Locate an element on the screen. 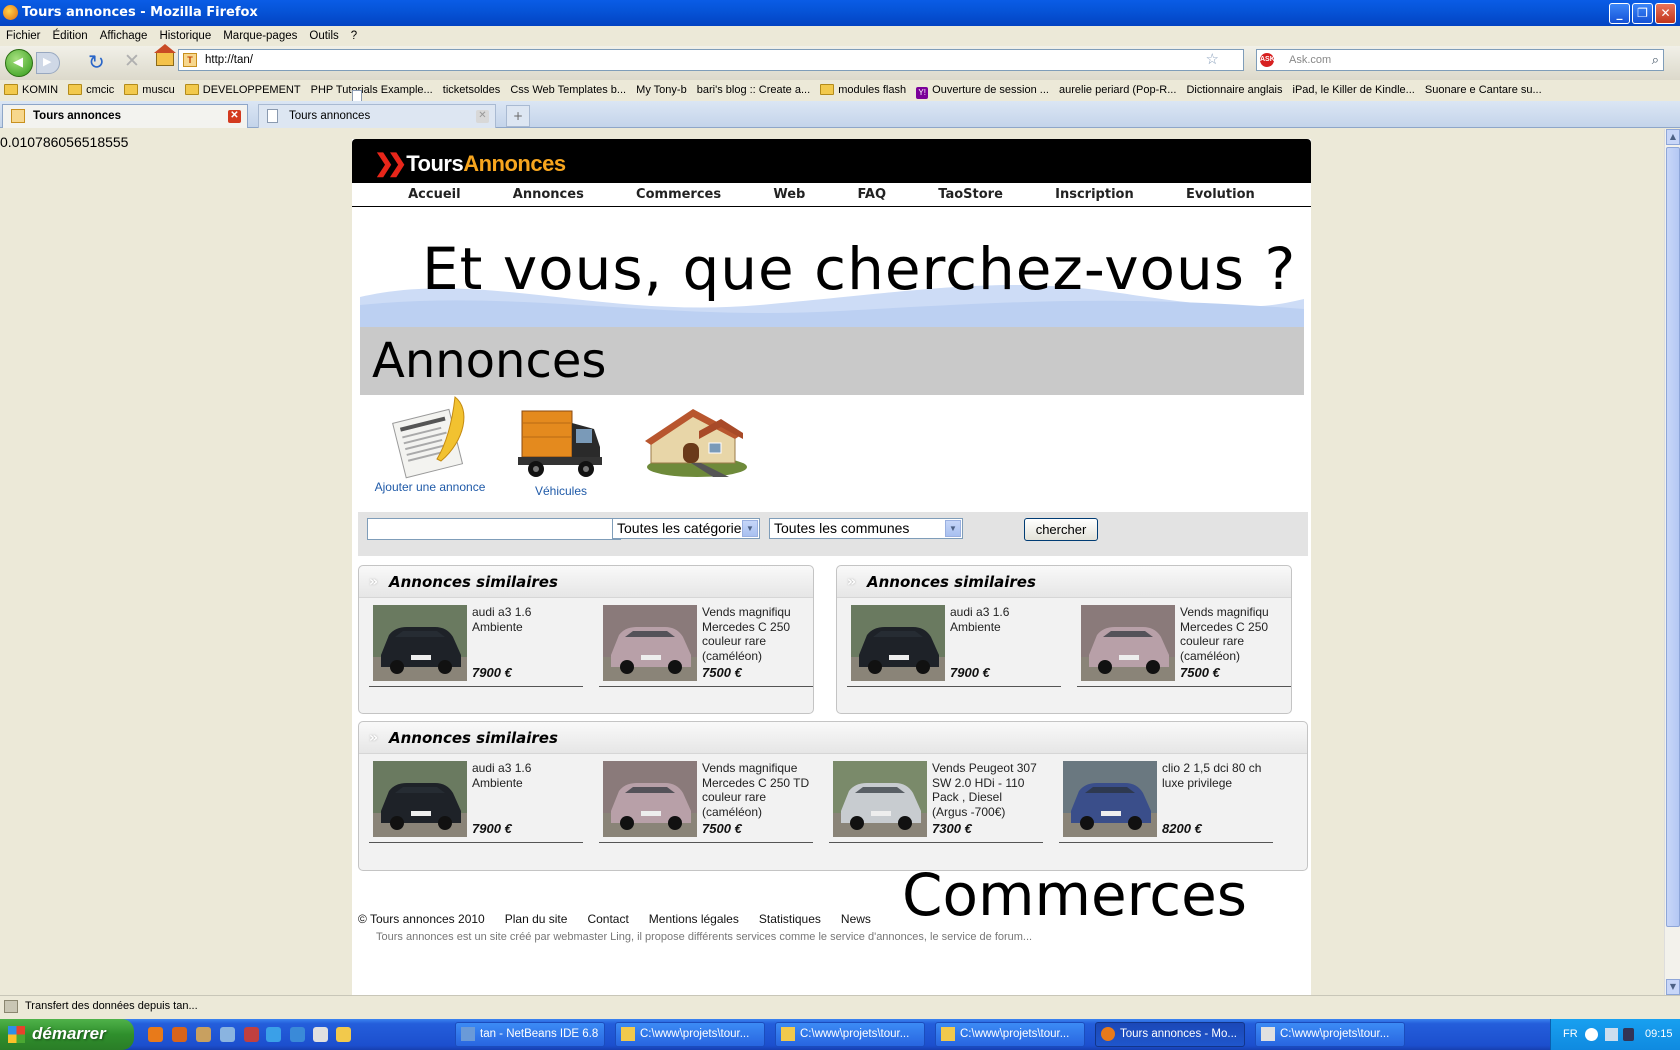 Image resolution: width=1680 pixels, height=1050 pixels. menu-fichier: Fichier is located at coordinates (23, 36).